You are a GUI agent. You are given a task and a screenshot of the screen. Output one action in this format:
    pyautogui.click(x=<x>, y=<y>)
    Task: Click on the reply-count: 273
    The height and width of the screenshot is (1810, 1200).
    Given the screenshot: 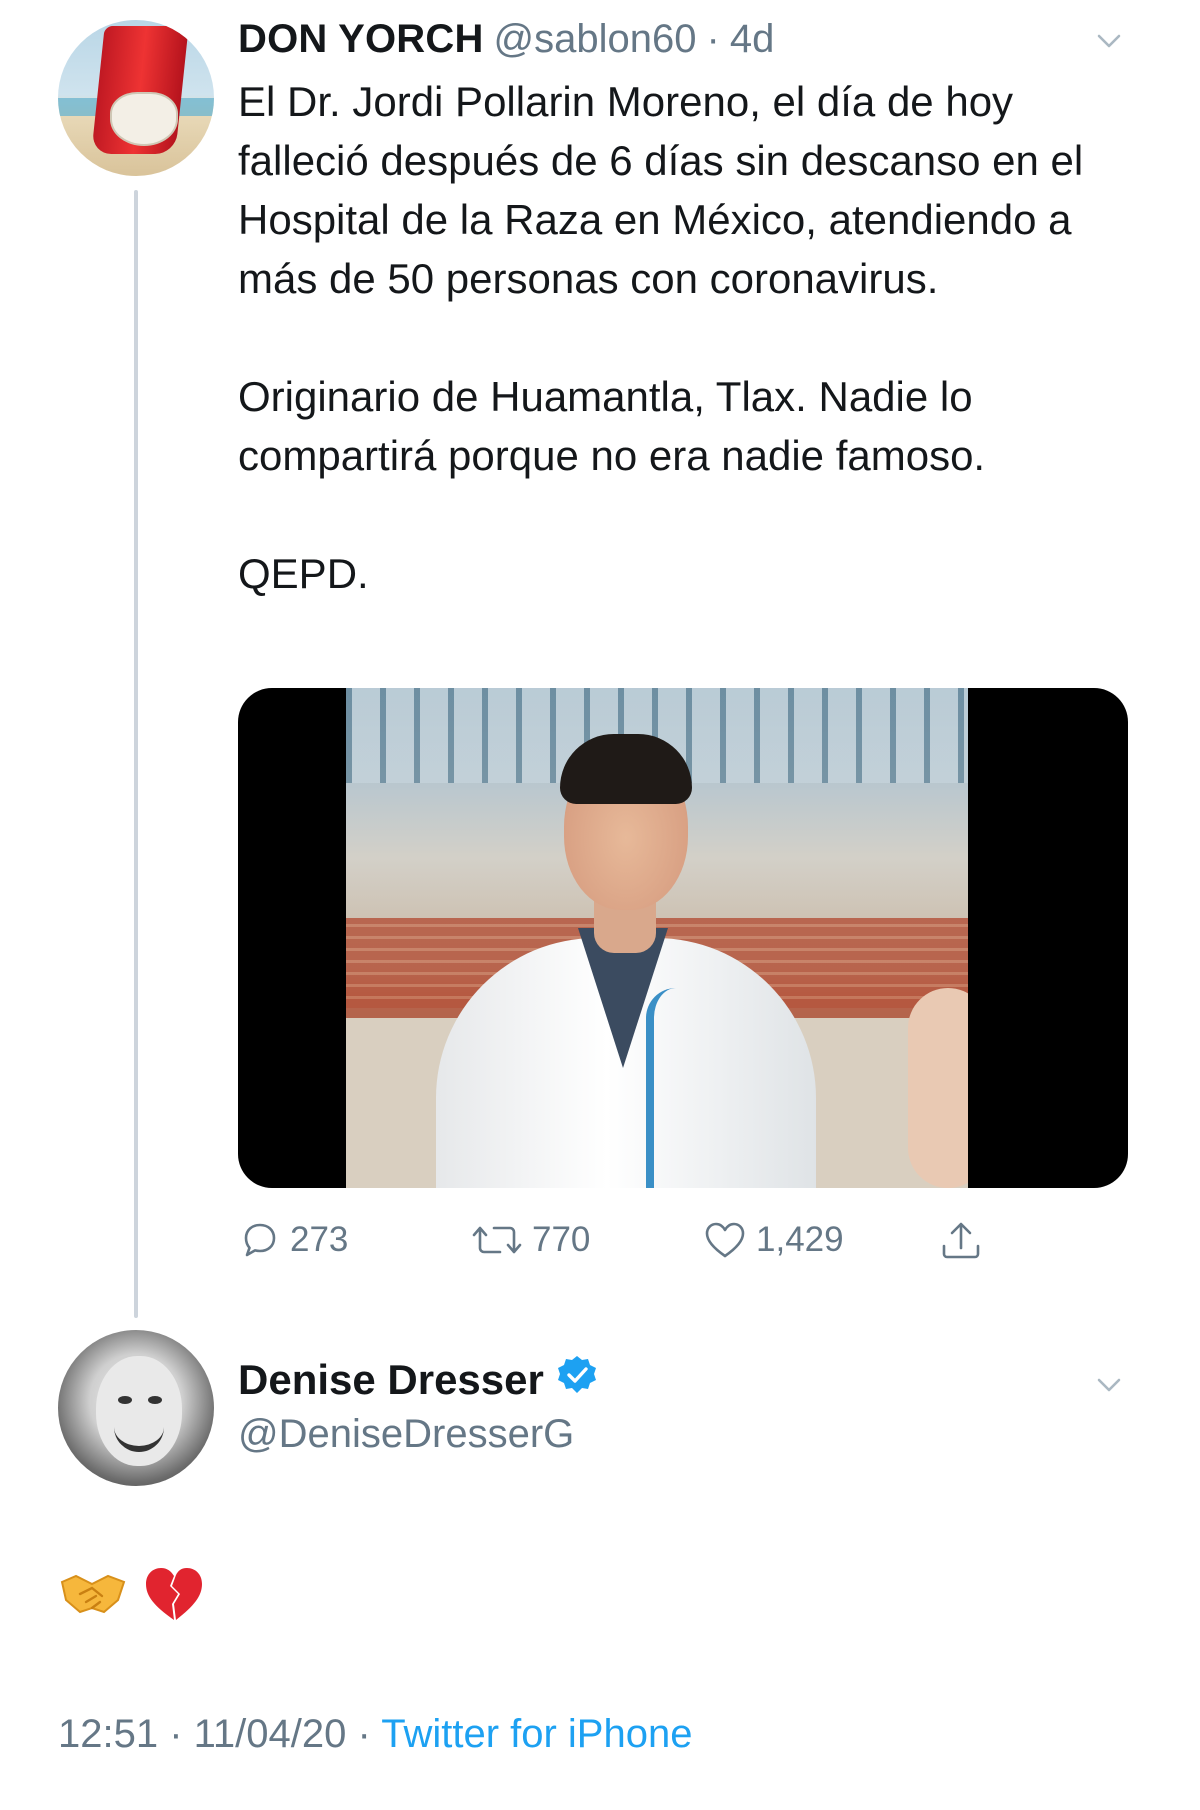 What is the action you would take?
    pyautogui.click(x=319, y=1239)
    